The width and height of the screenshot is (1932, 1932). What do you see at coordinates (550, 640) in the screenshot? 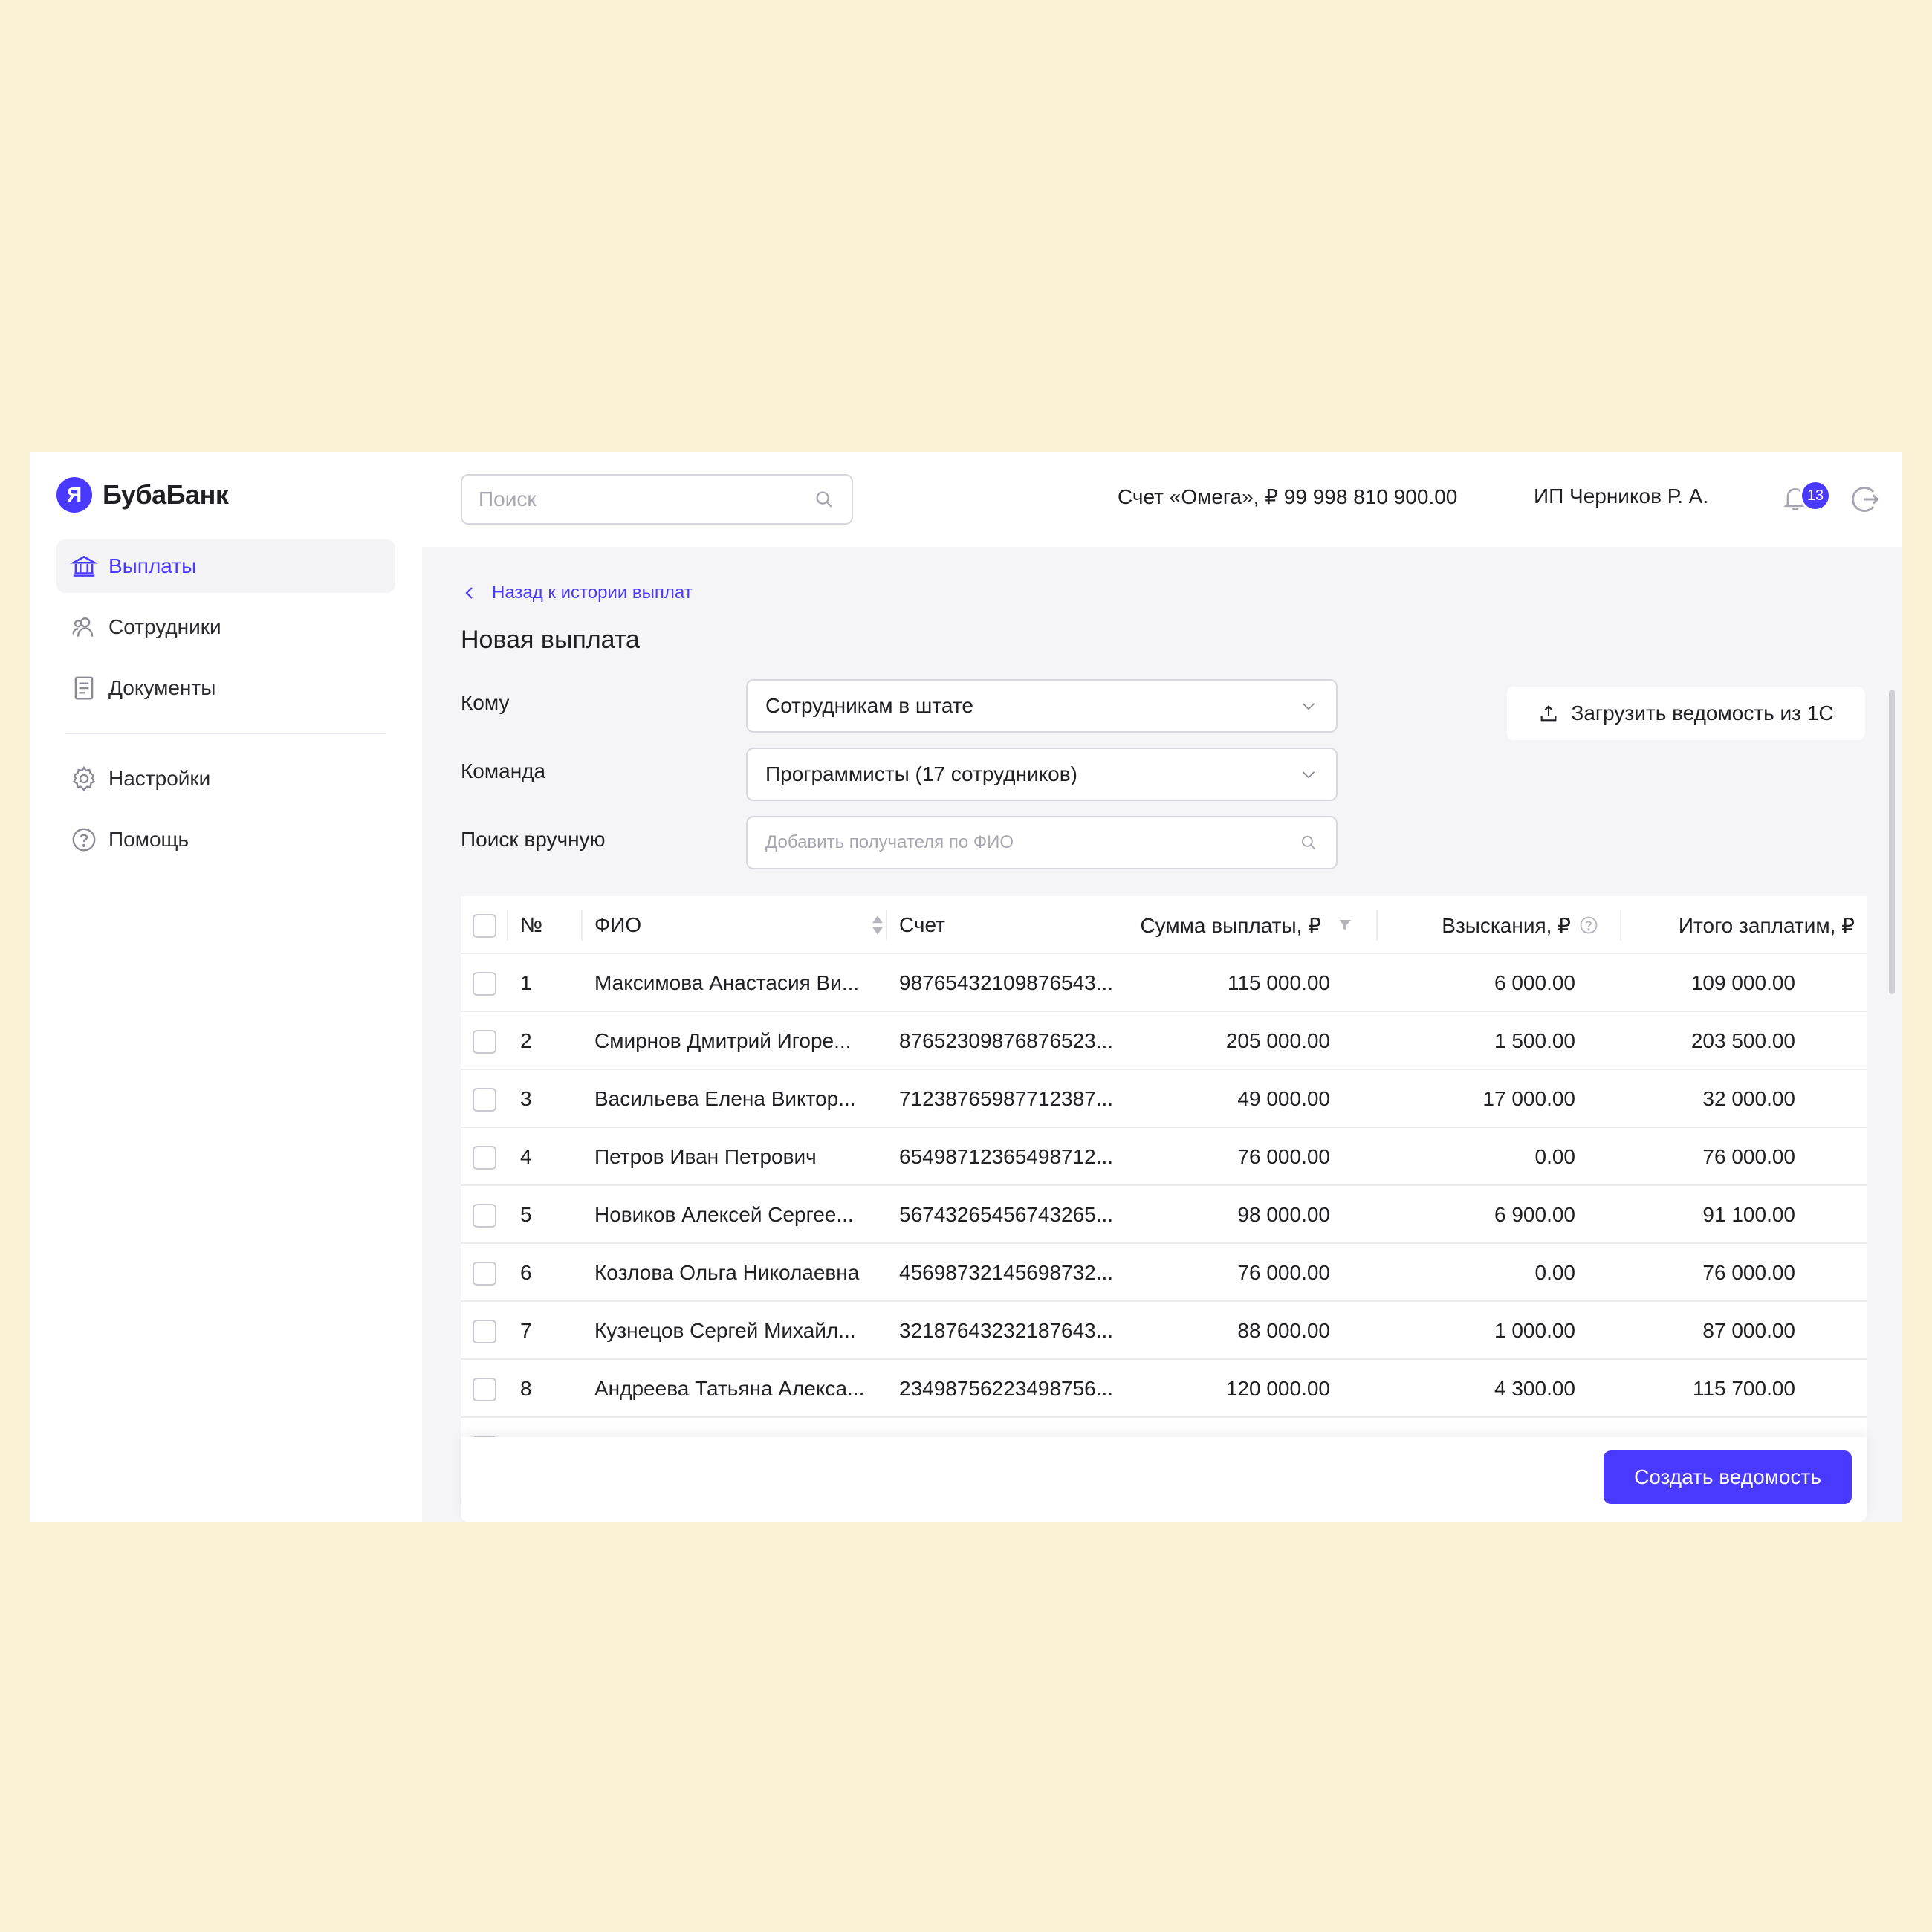
I see `page-title: Новая выплата` at bounding box center [550, 640].